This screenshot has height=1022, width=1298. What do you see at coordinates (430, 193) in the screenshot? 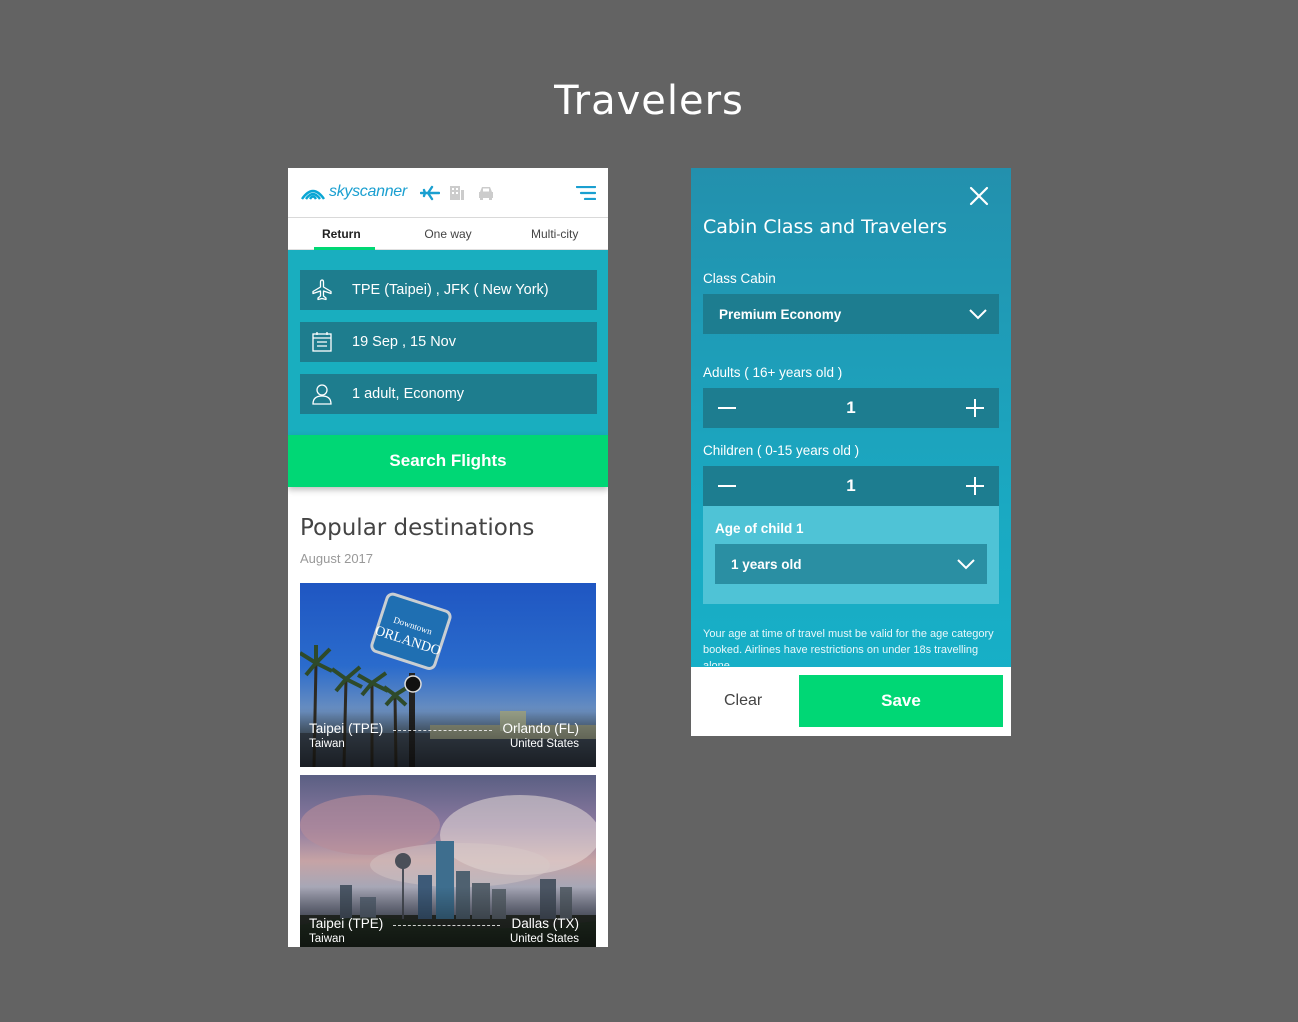
I see `flights-icon` at bounding box center [430, 193].